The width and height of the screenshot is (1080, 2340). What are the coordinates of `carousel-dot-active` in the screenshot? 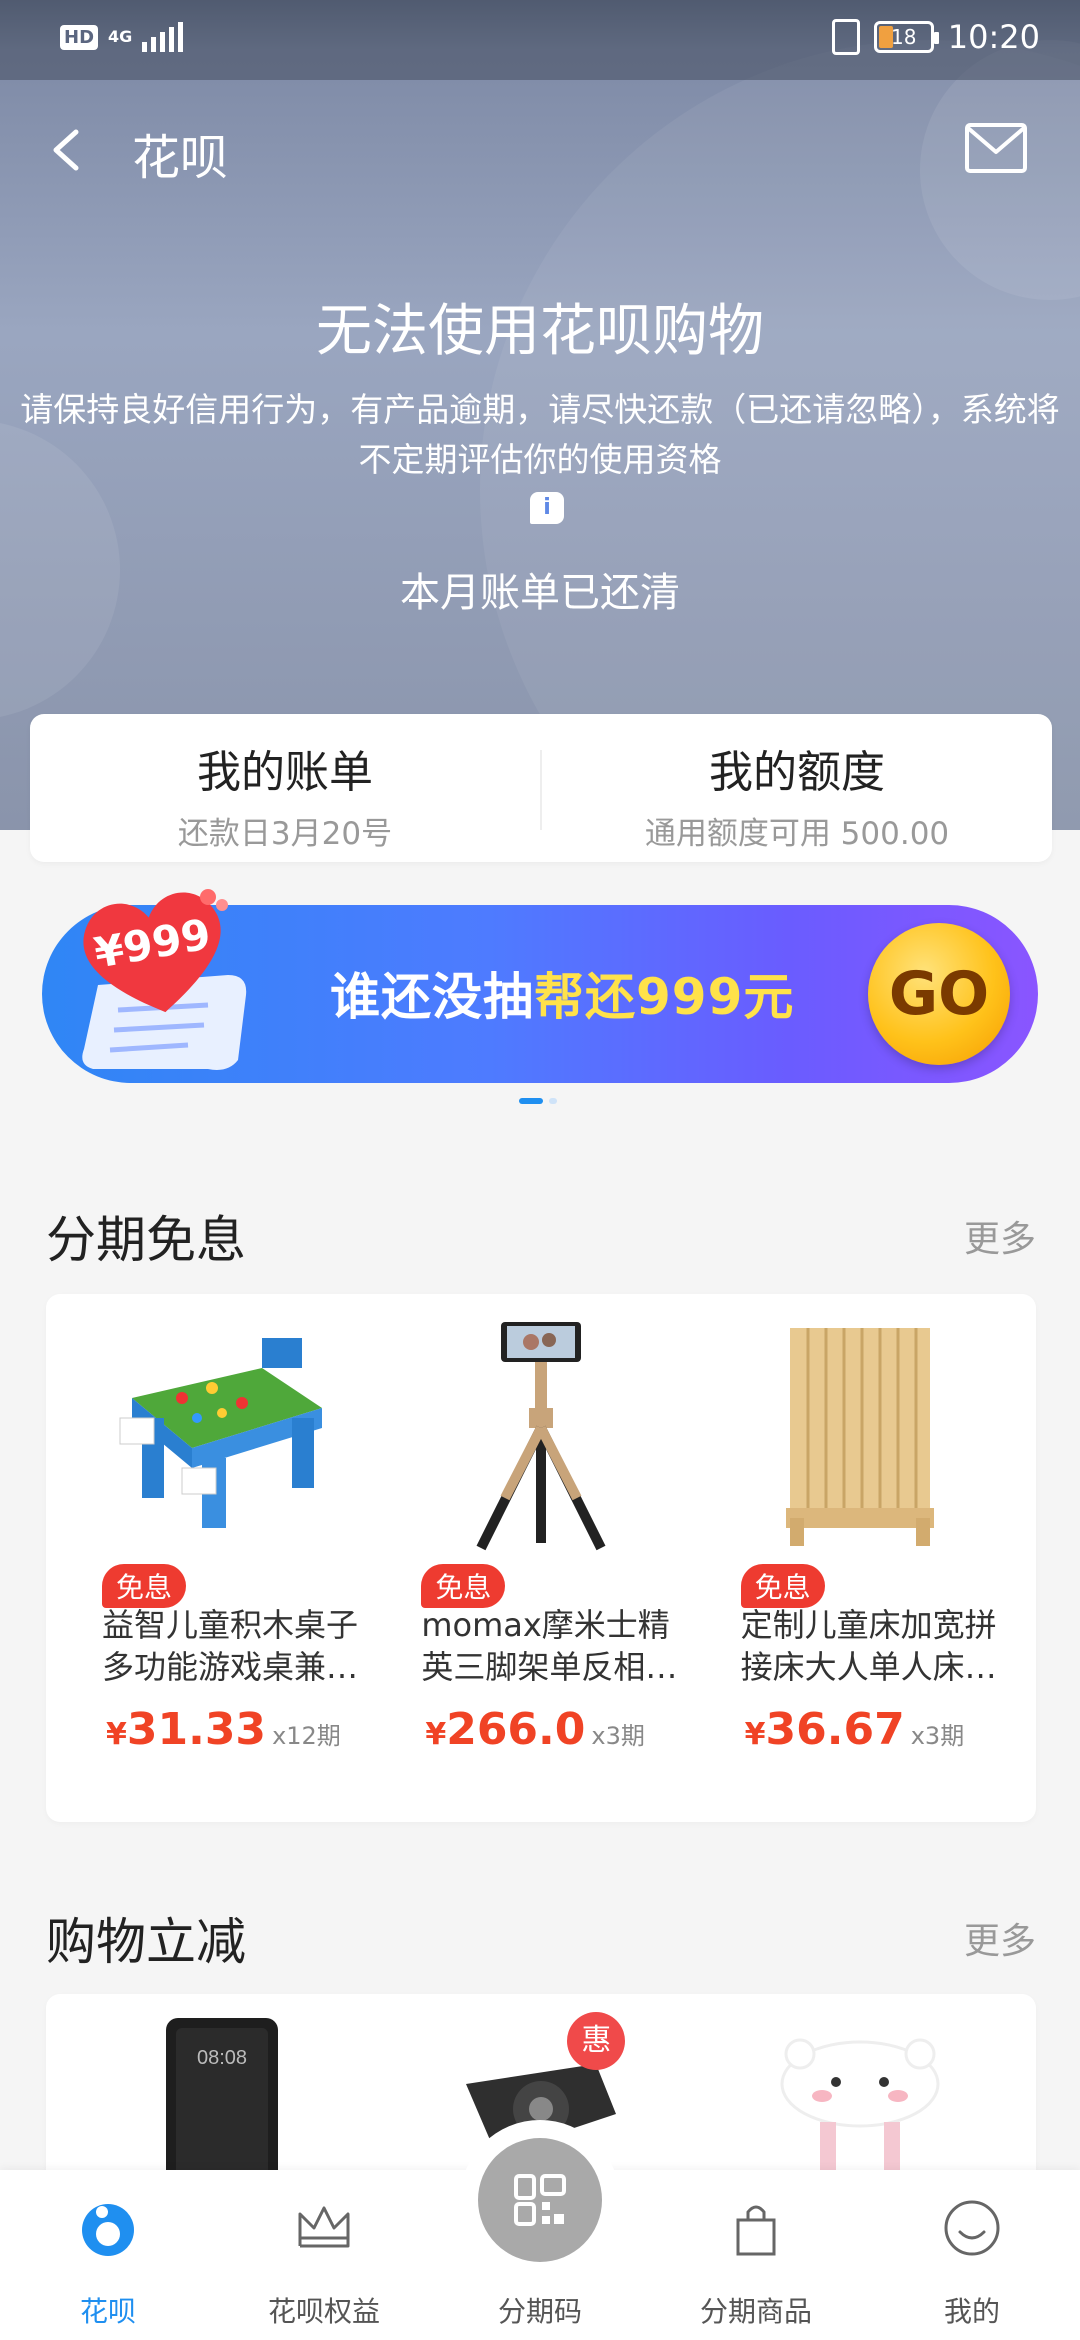 It's located at (531, 1101).